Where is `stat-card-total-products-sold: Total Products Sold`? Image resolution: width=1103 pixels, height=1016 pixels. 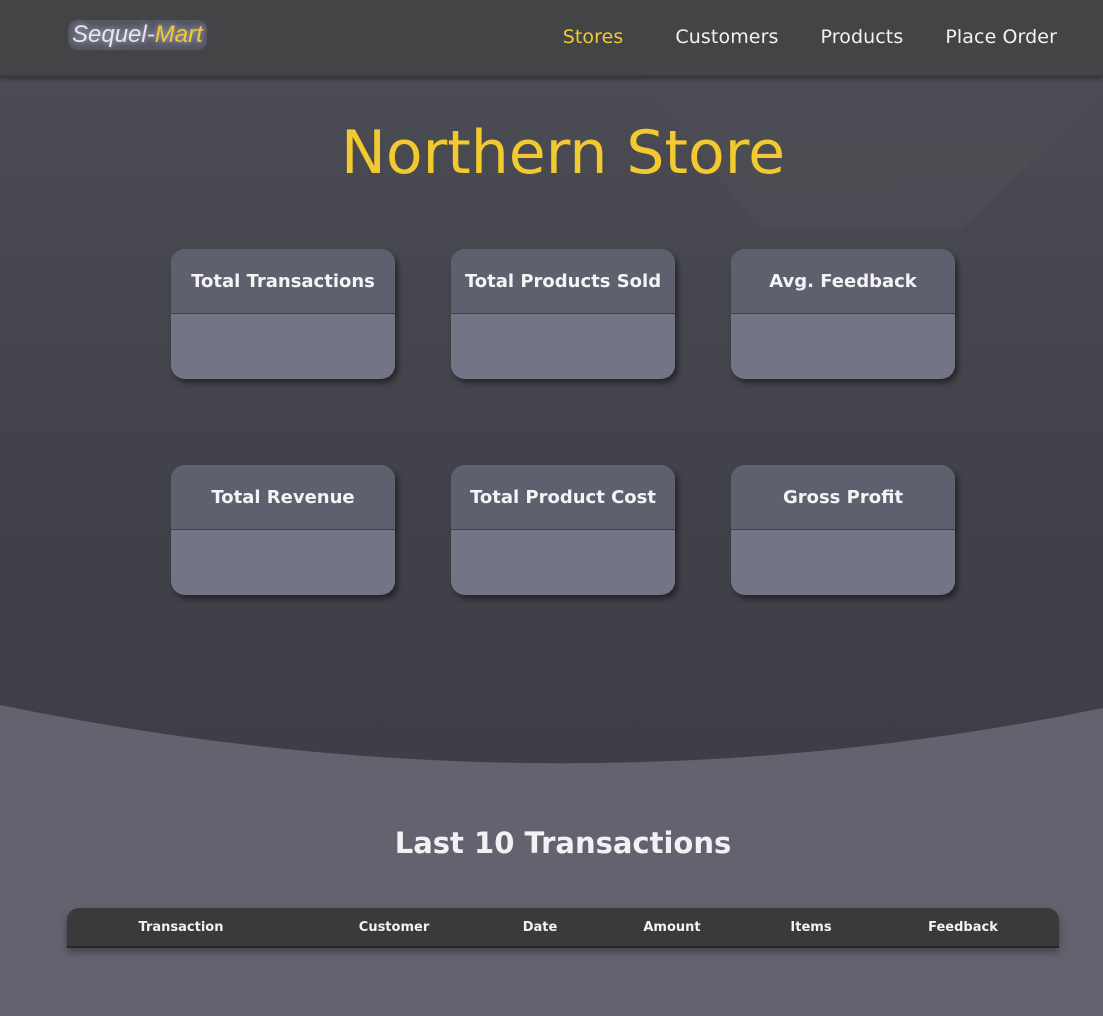 stat-card-total-products-sold: Total Products Sold is located at coordinates (563, 314).